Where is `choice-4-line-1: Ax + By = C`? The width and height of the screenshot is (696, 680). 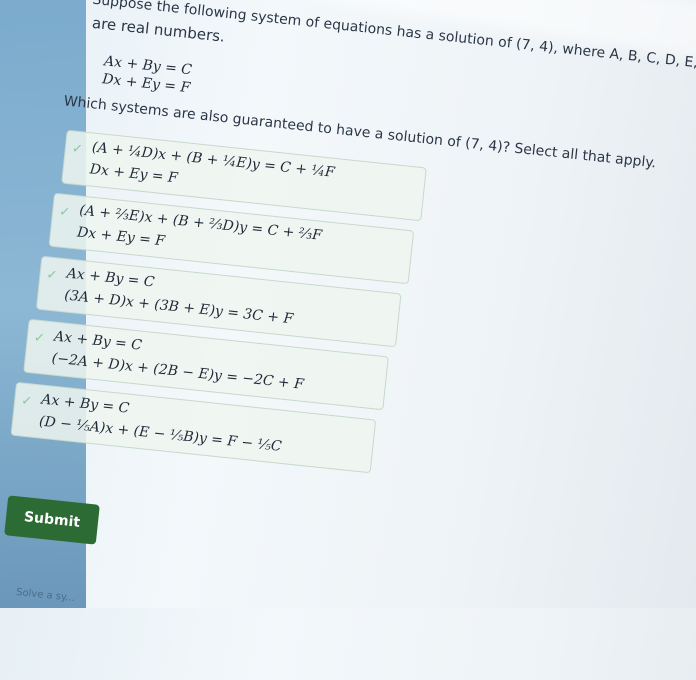
choice-4-line-1: Ax + By = C is located at coordinates (98, 341).